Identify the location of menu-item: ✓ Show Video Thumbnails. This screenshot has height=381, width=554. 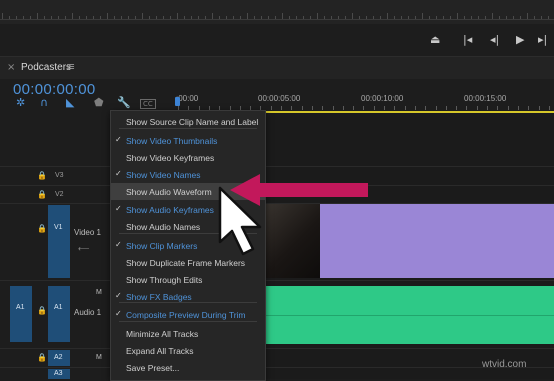
(188, 140).